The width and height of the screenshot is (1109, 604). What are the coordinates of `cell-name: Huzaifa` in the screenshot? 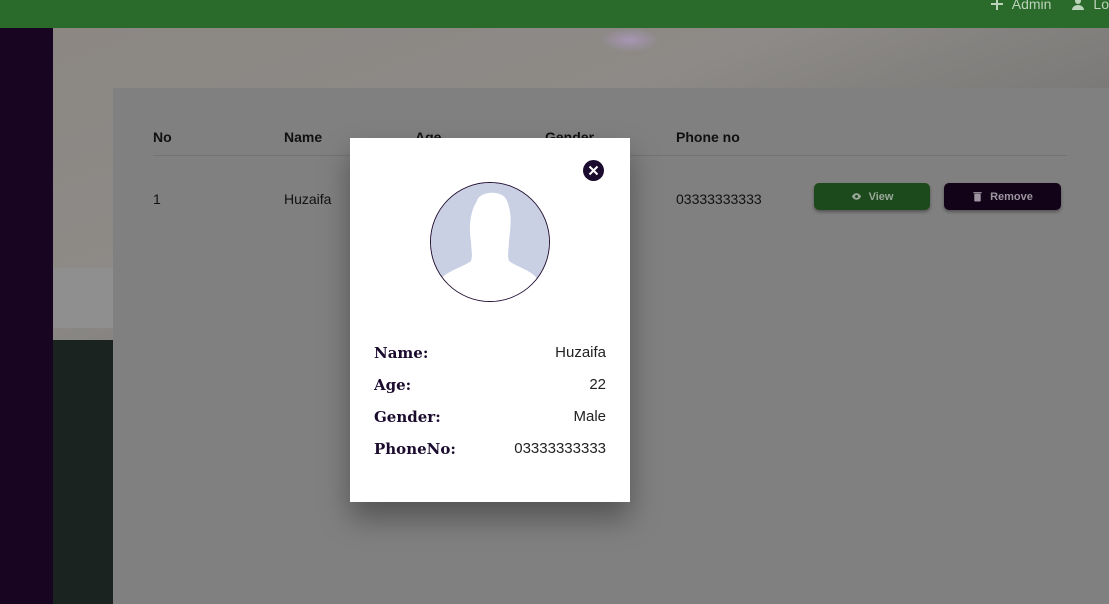 It's located at (308, 199).